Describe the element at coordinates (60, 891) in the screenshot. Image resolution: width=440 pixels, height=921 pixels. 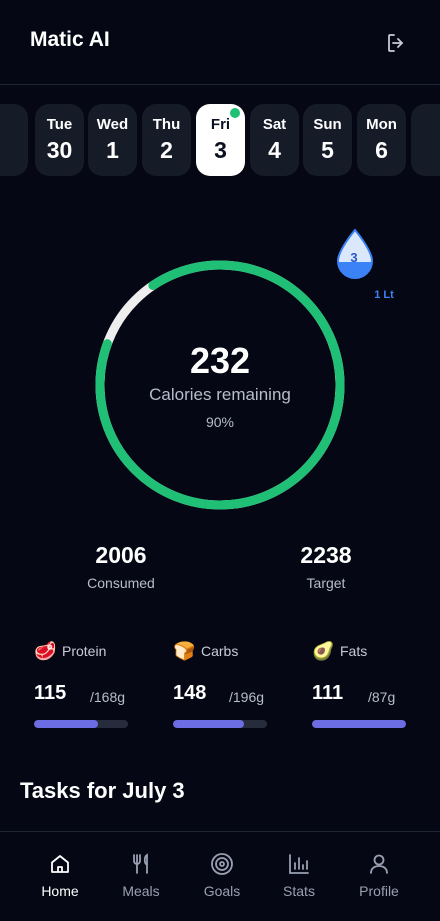
I see `nav-label: Home` at that location.